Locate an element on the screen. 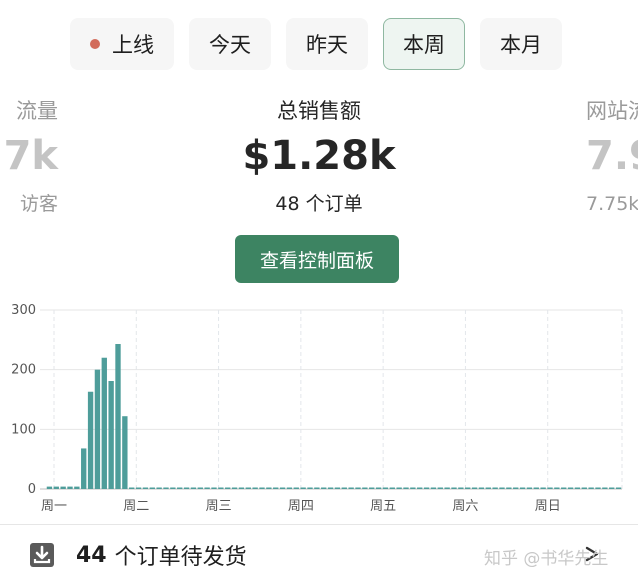 This screenshot has width=638, height=581. stat-site-traffic-value: 7.9 is located at coordinates (612, 156).